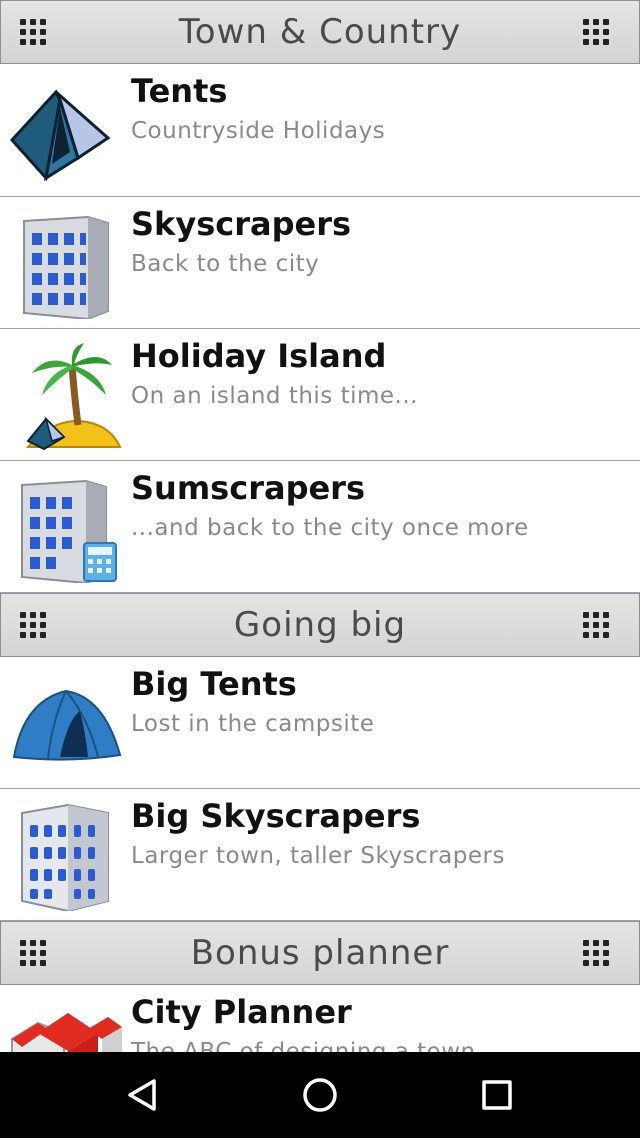 Image resolution: width=640 pixels, height=1138 pixels. What do you see at coordinates (248, 488) in the screenshot?
I see `item-title: Sumscrapers` at bounding box center [248, 488].